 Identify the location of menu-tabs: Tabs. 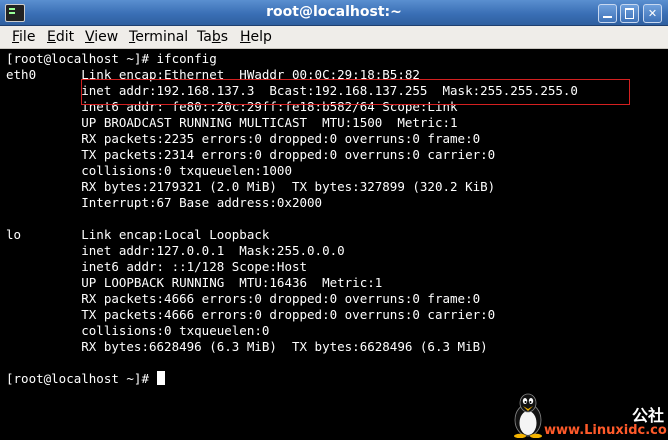
(212, 37).